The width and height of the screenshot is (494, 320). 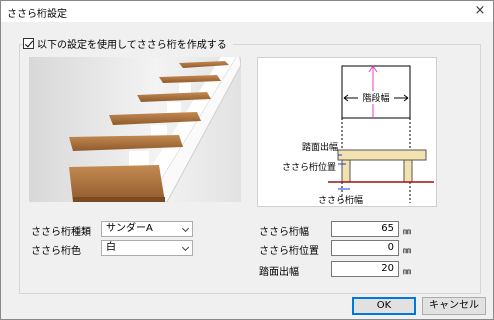 What do you see at coordinates (407, 231) in the screenshot?
I see `stringer-width-unit: ㎜` at bounding box center [407, 231].